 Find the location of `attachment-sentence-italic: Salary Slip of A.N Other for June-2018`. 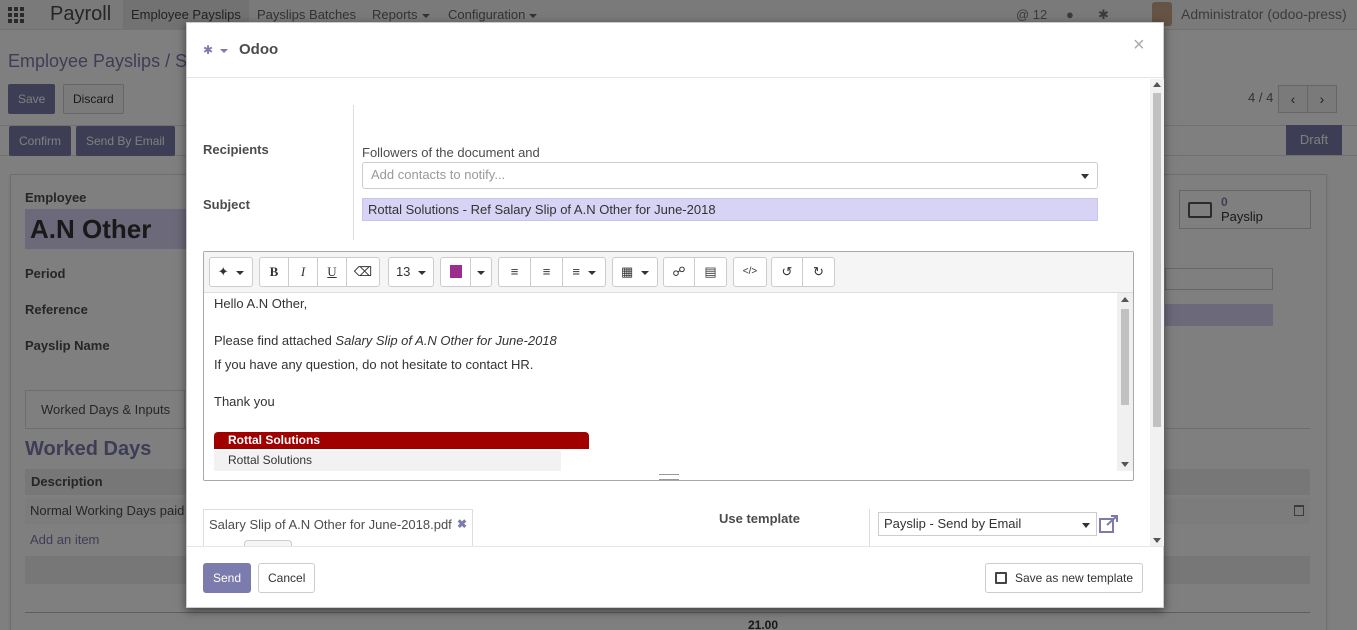

attachment-sentence-italic: Salary Slip of A.N Other for June-2018 is located at coordinates (446, 340).